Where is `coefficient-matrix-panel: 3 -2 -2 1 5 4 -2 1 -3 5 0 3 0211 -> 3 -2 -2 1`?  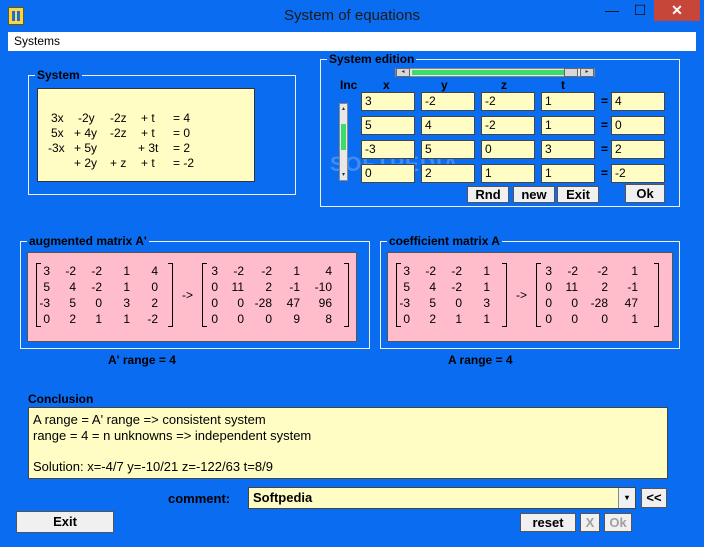
coefficient-matrix-panel: 3 -2 -2 1 5 4 -2 1 -3 5 0 3 0211 -> 3 -2 -2 1 is located at coordinates (530, 297).